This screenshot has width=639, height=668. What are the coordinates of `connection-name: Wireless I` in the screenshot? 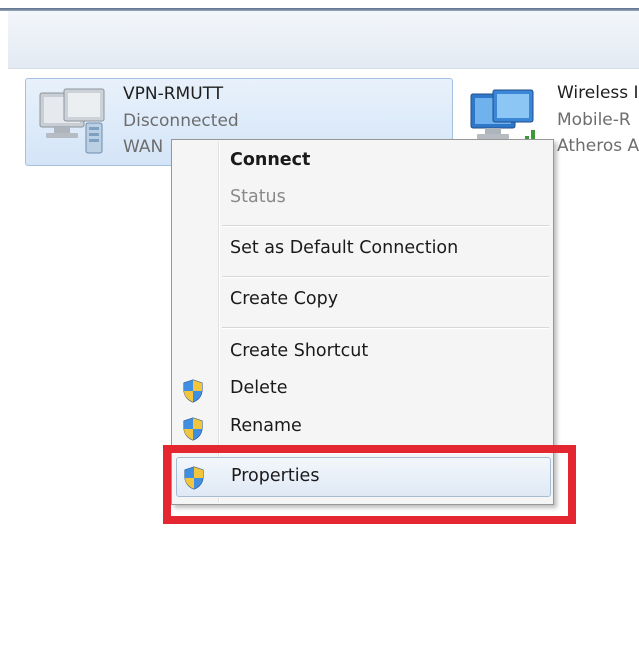 It's located at (598, 93).